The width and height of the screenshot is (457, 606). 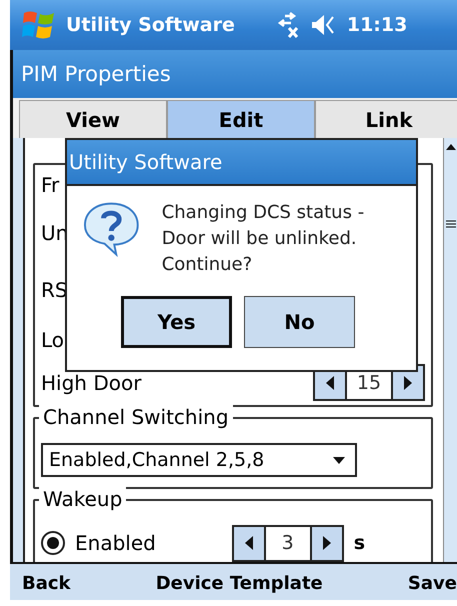 What do you see at coordinates (96, 74) in the screenshot?
I see `window-title: PIM Properties` at bounding box center [96, 74].